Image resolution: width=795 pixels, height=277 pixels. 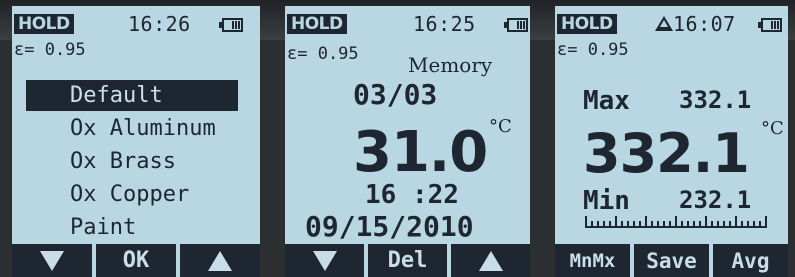 What do you see at coordinates (412, 195) in the screenshot?
I see `record-time: 16 :22` at bounding box center [412, 195].